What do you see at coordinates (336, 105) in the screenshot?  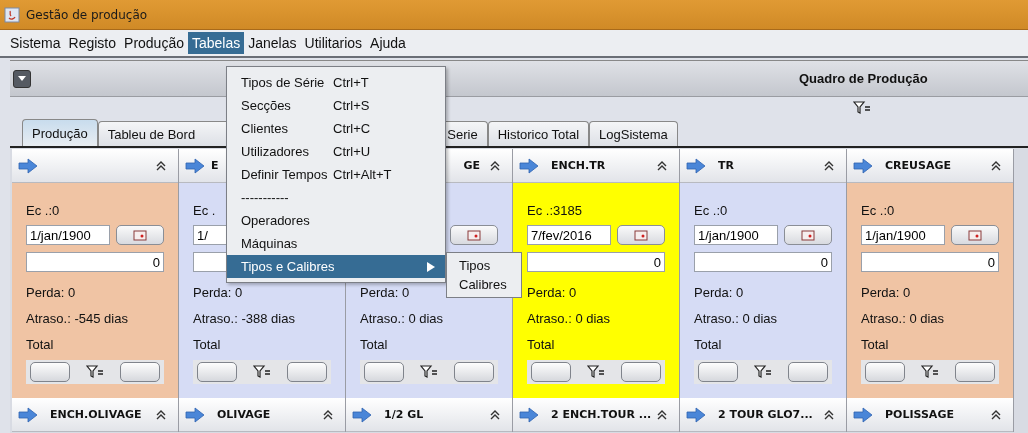 I see `menu-entry: Secções Ctrl+S` at bounding box center [336, 105].